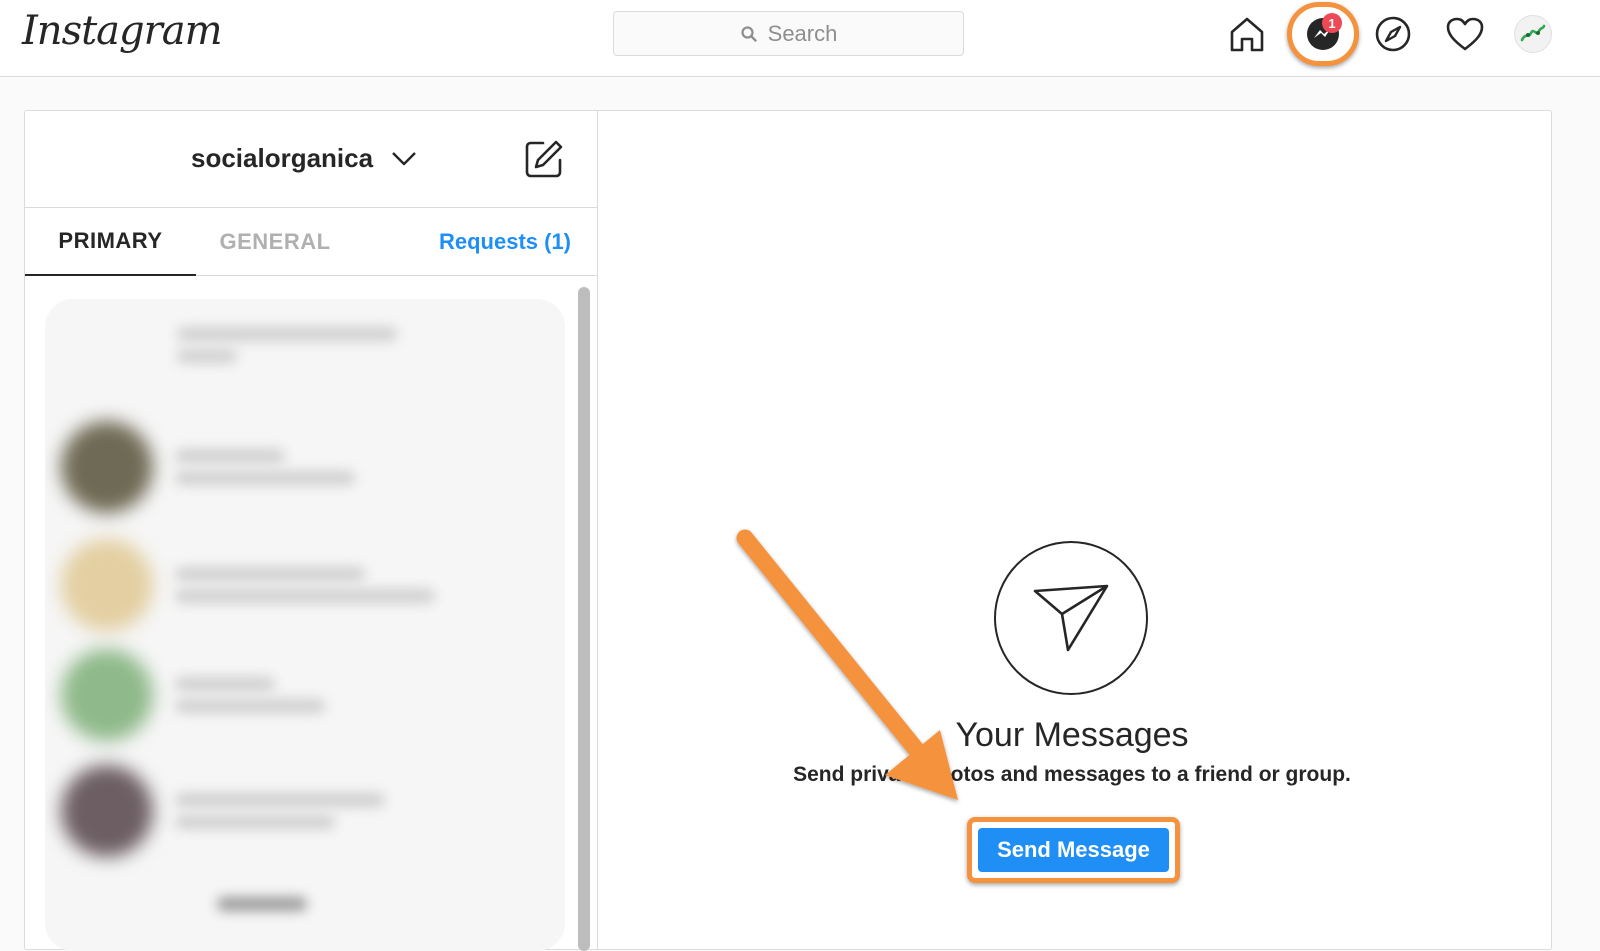  I want to click on sidebar-header: socialorganica, so click(311, 159).